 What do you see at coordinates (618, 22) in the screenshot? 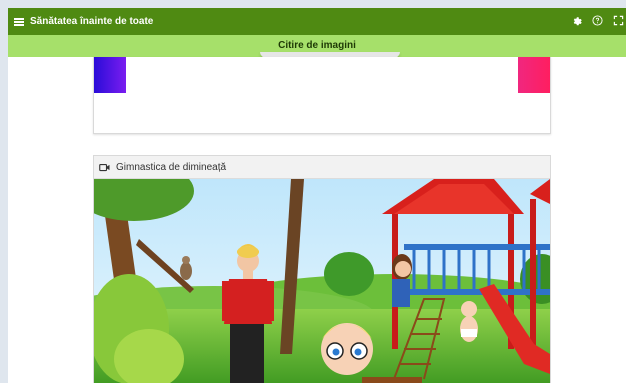
I see `fullscreen-icon` at bounding box center [618, 22].